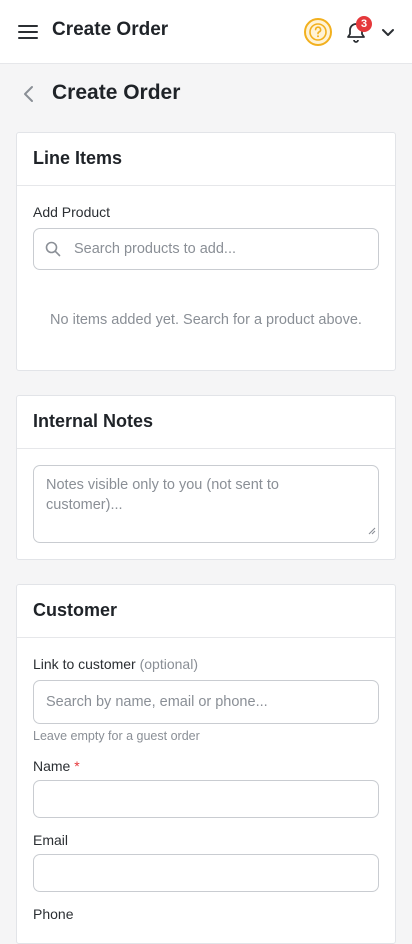 This screenshot has height=944, width=412. I want to click on phone-label: Phone, so click(53, 914).